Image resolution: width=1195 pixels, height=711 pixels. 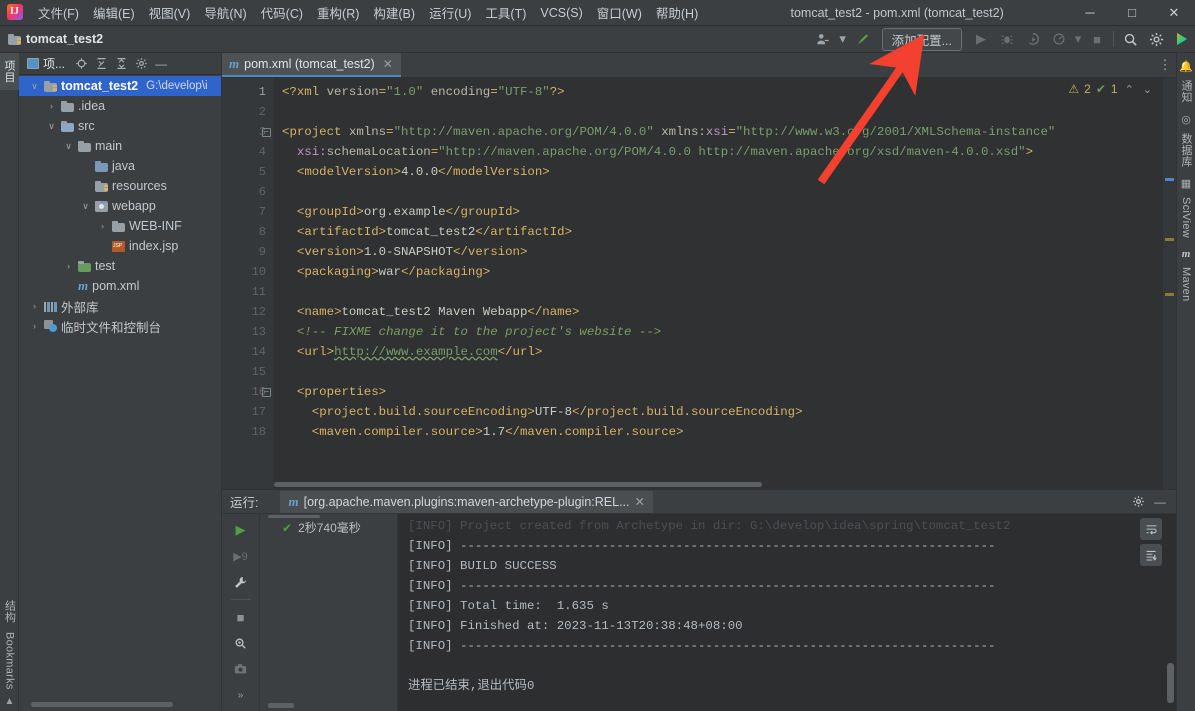 I want to click on maximize-button: □, so click(x=1132, y=13).